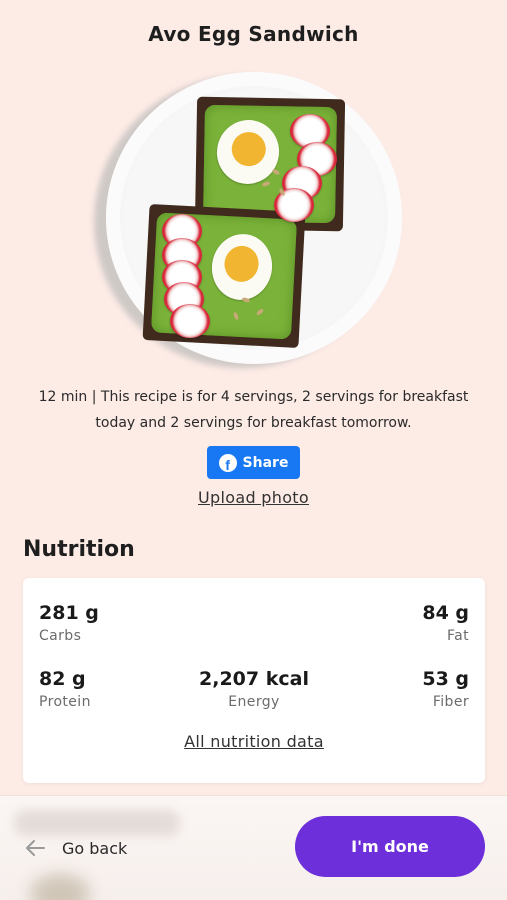 The height and width of the screenshot is (900, 507). Describe the element at coordinates (253, 34) in the screenshot. I see `recipe-title: Avo Egg Sandwich` at that location.